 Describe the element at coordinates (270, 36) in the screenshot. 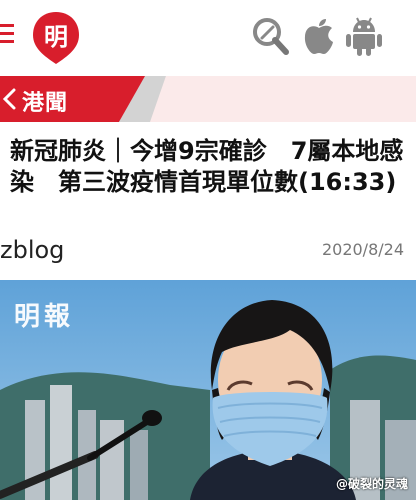

I see `search-icon` at that location.